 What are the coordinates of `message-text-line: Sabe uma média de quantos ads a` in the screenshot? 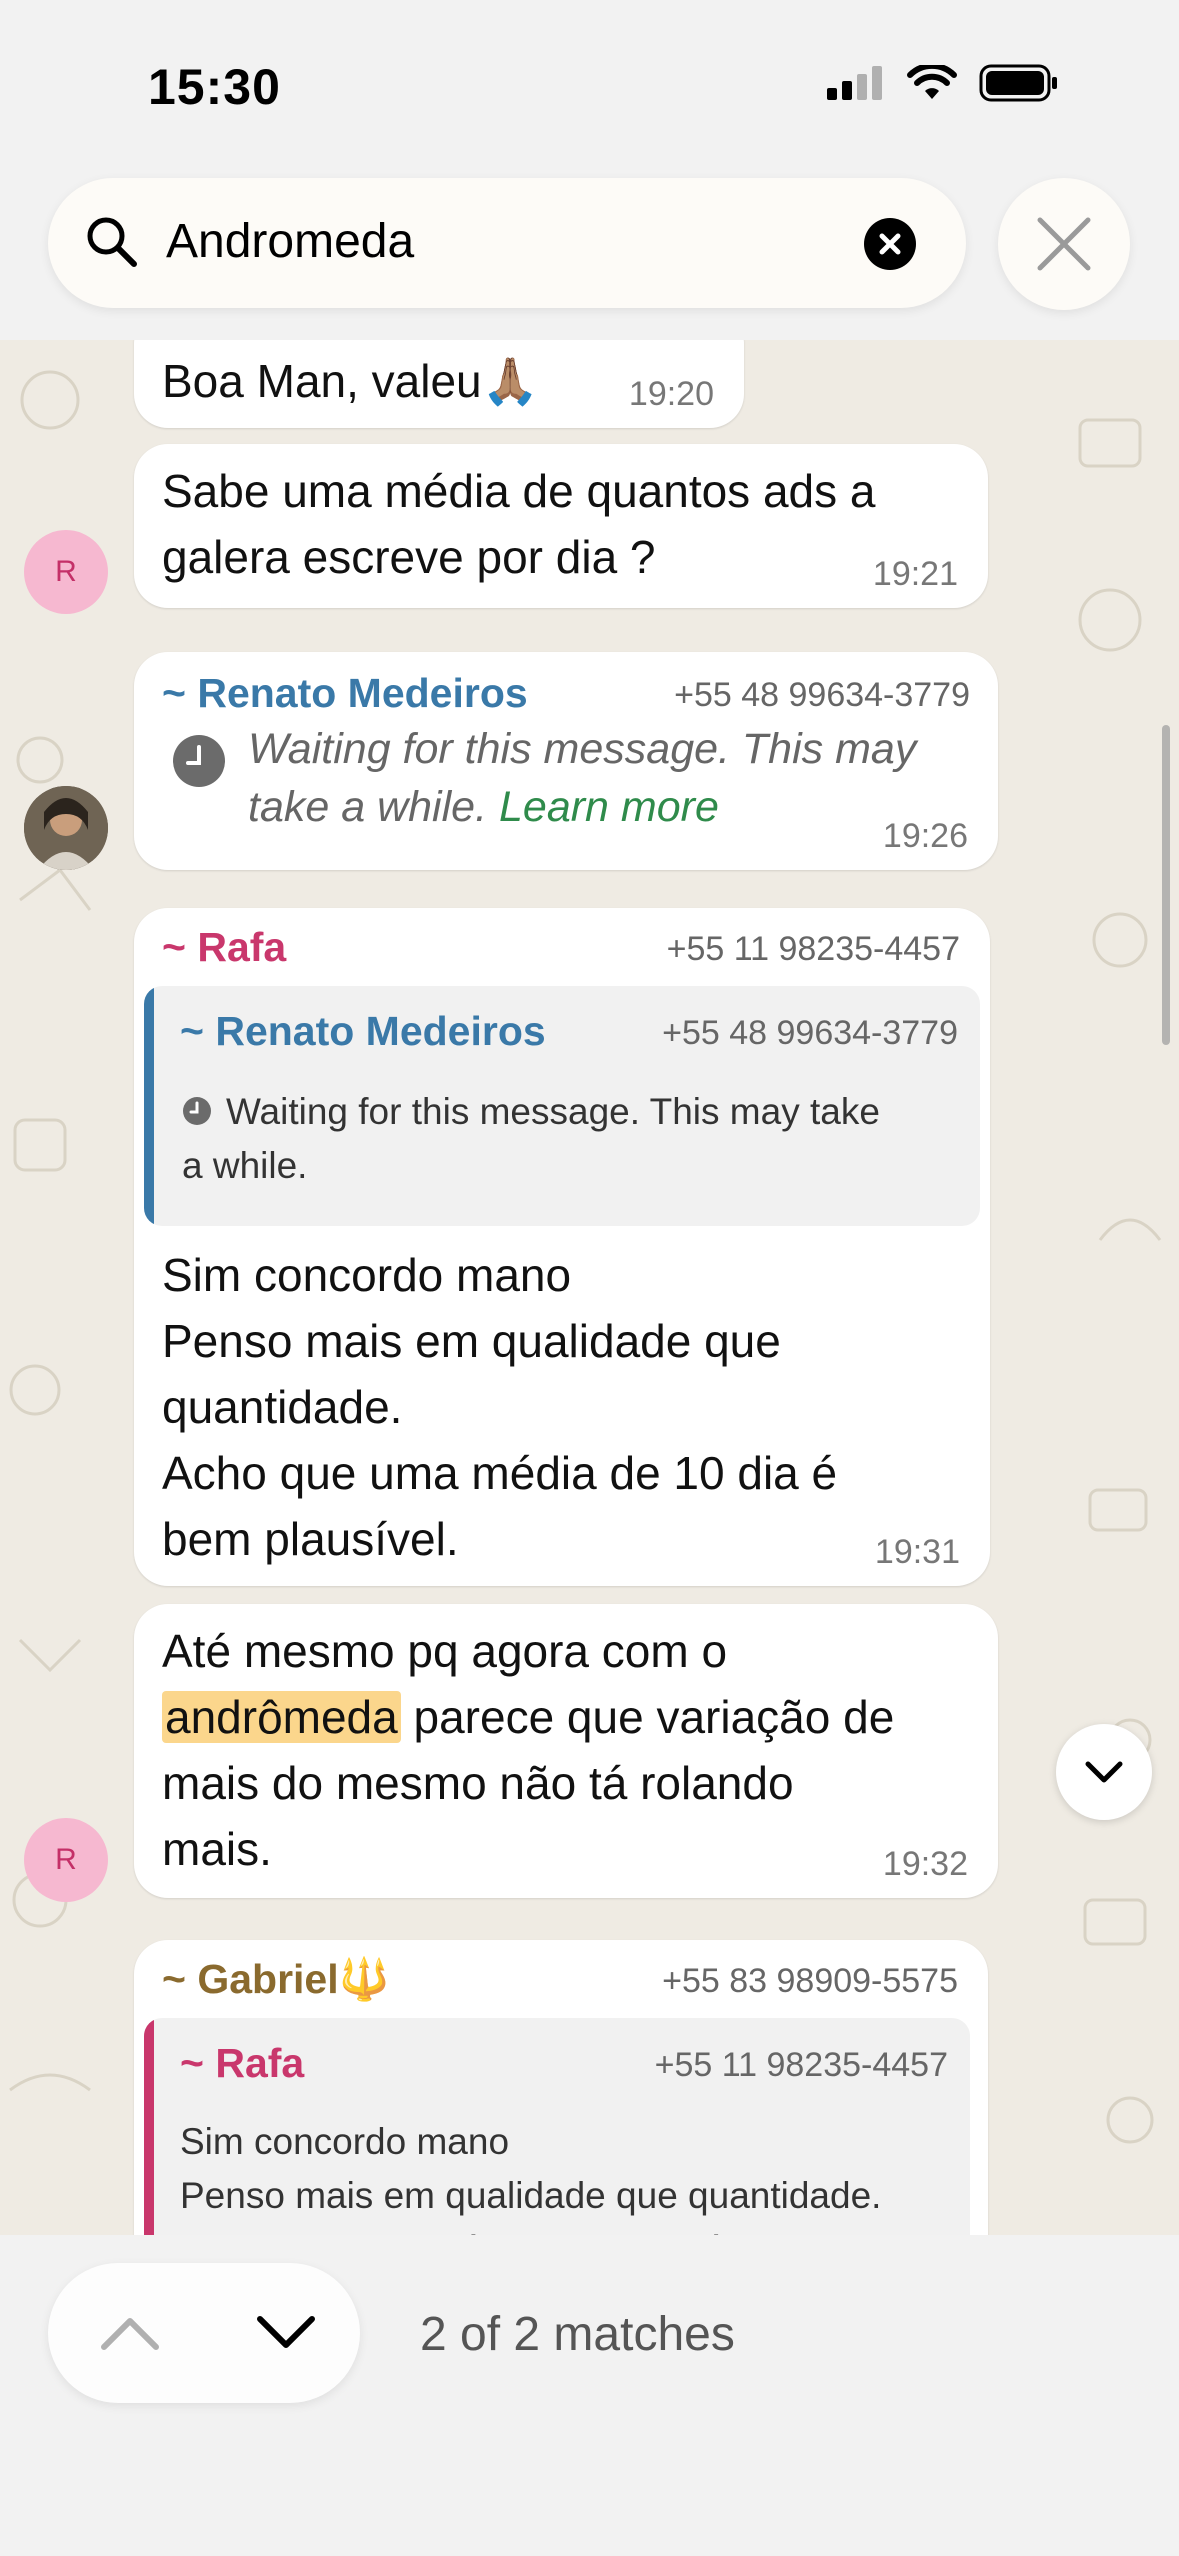 It's located at (519, 491).